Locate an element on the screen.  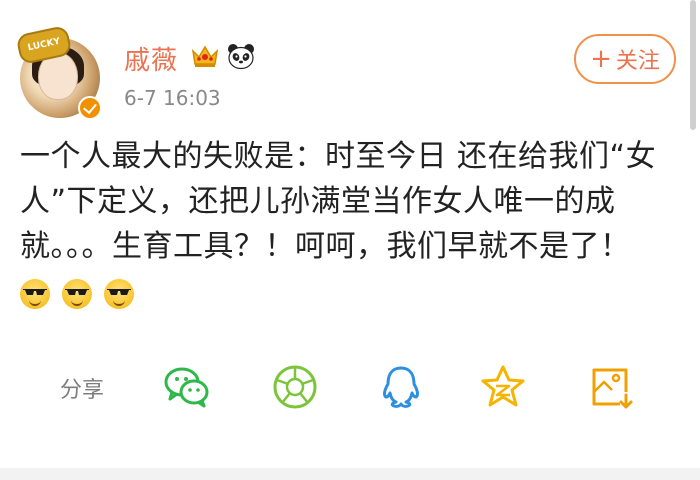
follow-label: 关注 is located at coordinates (637, 61).